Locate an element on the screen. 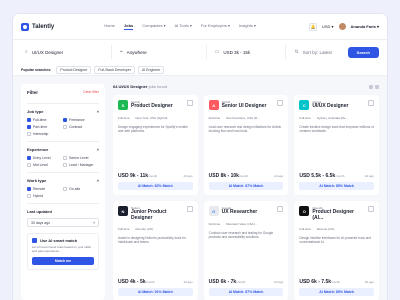  section-title: Job type ˄ is located at coordinates (63, 111).